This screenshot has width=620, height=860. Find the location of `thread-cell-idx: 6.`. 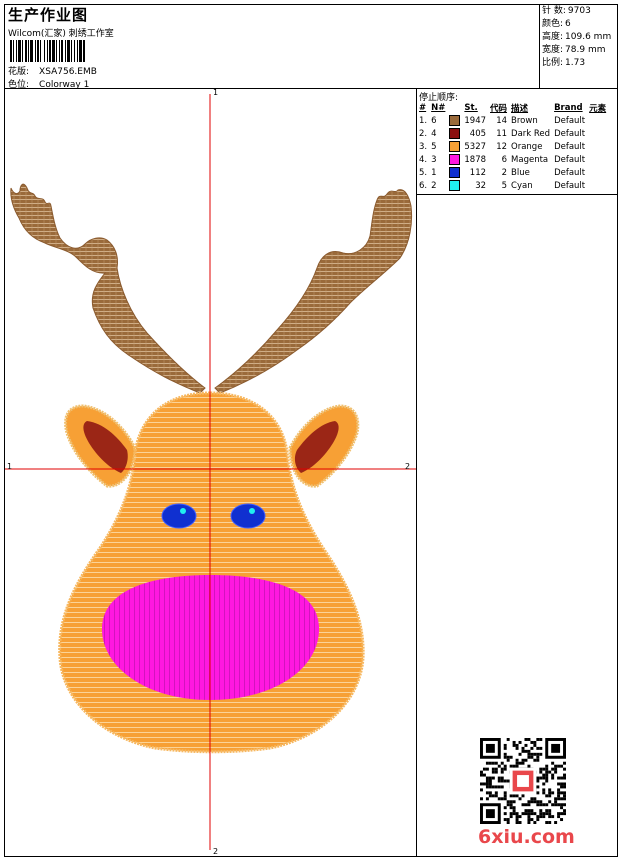

thread-cell-idx: 6. is located at coordinates (423, 185).